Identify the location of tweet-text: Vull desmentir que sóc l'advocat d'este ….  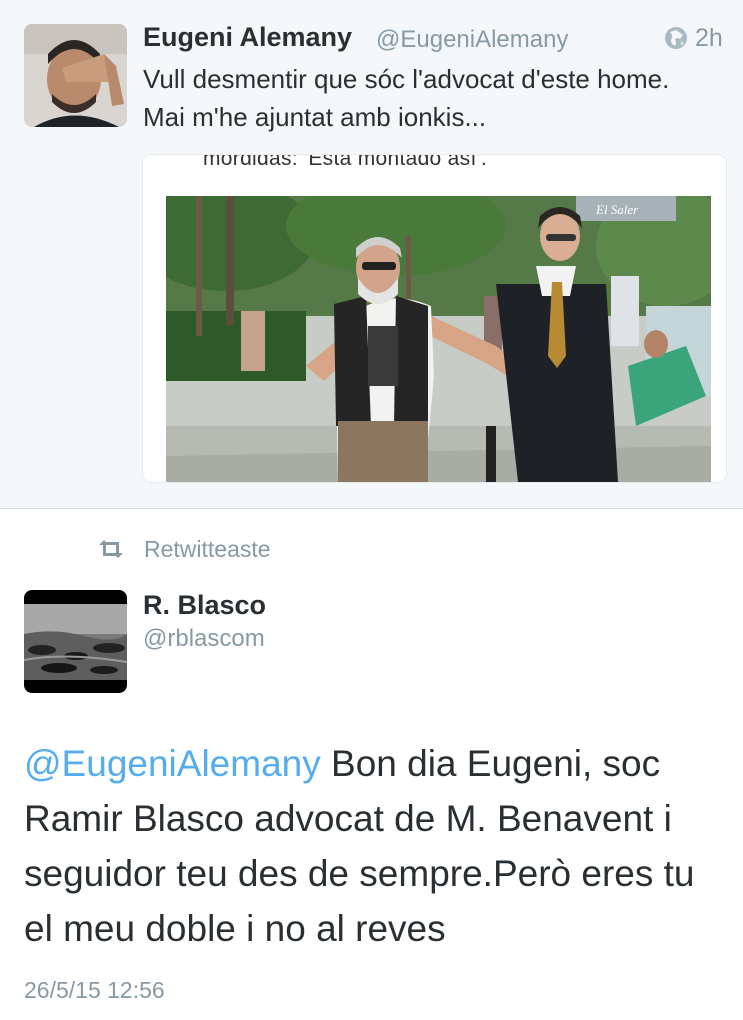
(406, 98).